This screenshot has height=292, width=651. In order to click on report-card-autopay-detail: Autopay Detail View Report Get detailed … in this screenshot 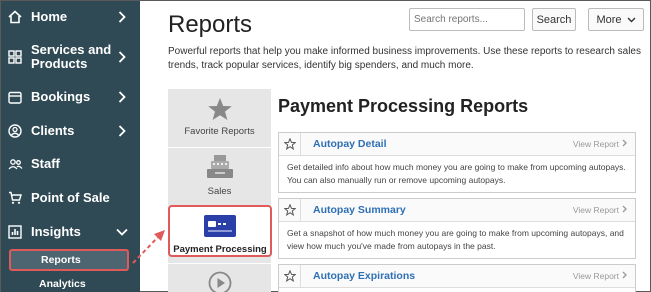, I will do `click(457, 162)`.